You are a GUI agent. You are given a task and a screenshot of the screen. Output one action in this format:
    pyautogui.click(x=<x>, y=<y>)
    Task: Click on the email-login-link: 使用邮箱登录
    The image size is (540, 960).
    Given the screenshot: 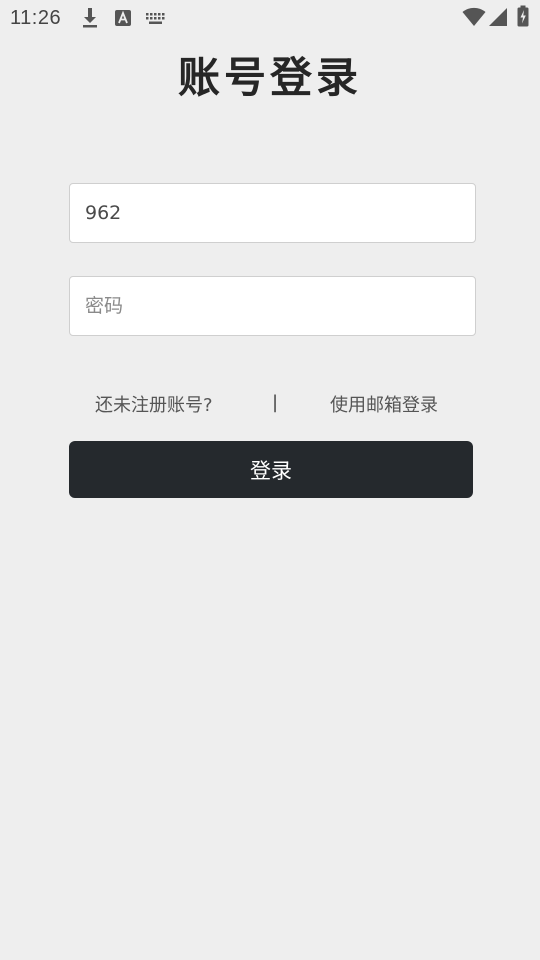 What is the action you would take?
    pyautogui.click(x=384, y=404)
    